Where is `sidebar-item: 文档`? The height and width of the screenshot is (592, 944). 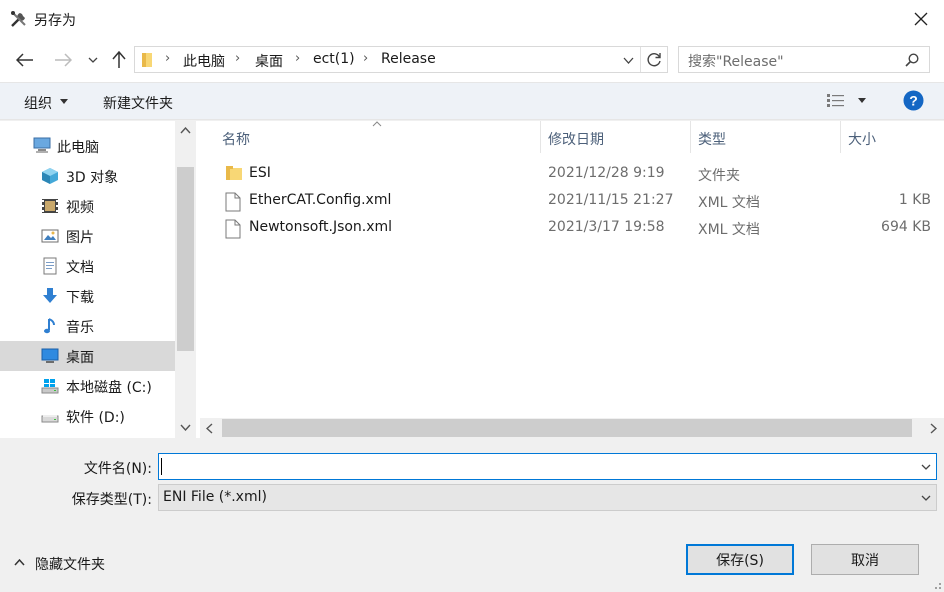
sidebar-item: 文档 is located at coordinates (87, 266).